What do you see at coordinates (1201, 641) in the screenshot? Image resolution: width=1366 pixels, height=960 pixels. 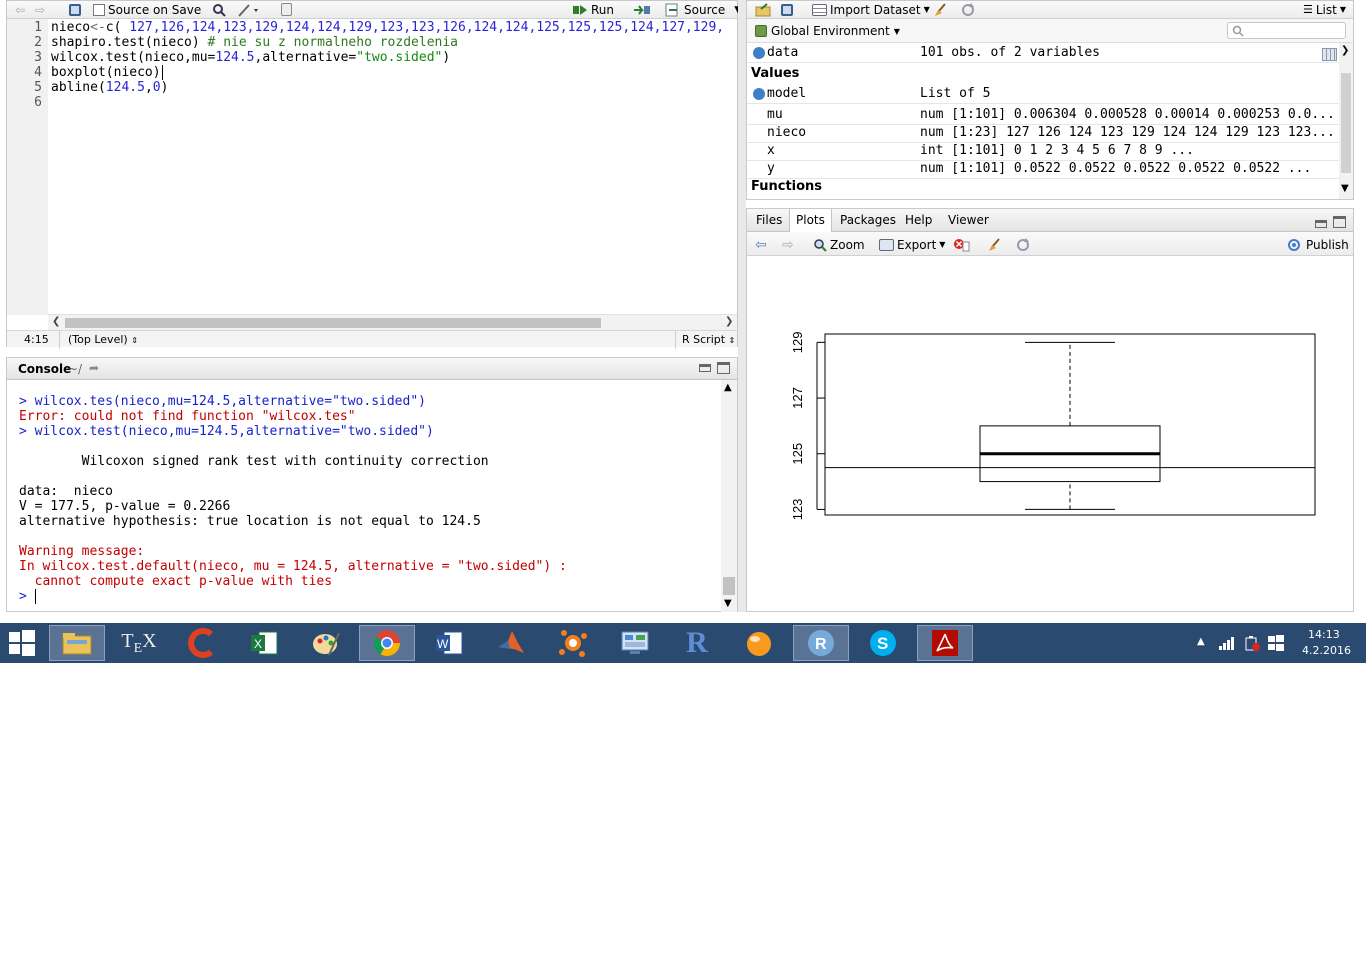 I see `show-hidden-icons-icon: ▲` at bounding box center [1201, 641].